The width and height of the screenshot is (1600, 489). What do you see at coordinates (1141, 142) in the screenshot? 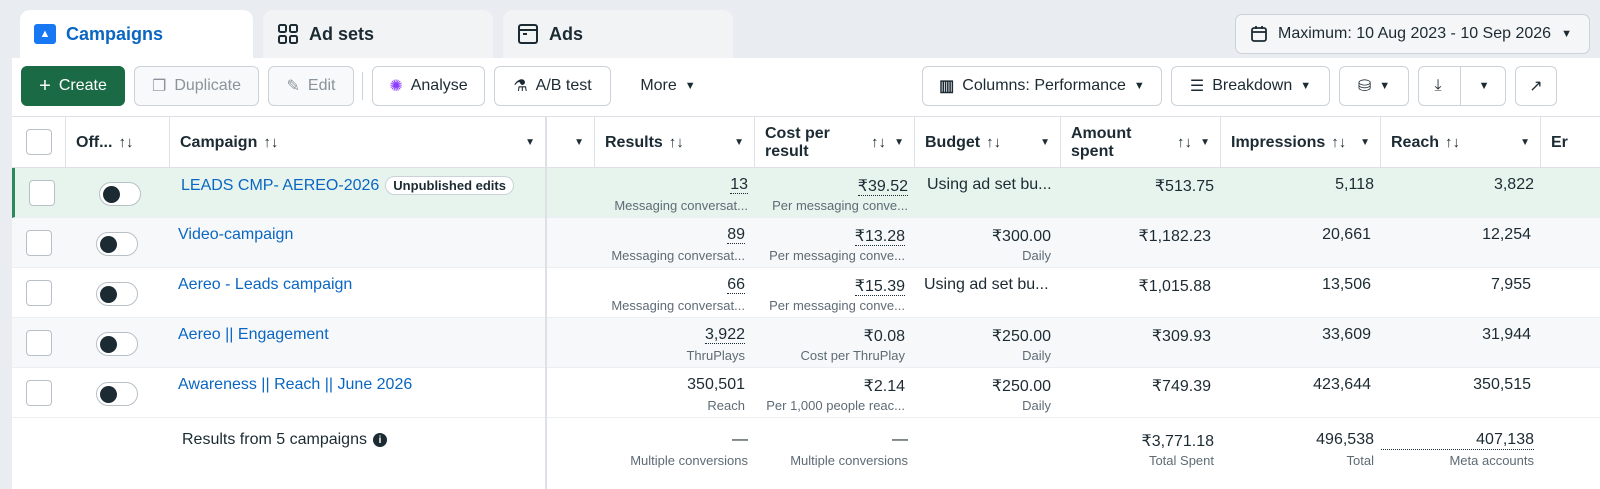
I see `header-amount-spent: Amount spent ↑↓ ▼` at bounding box center [1141, 142].